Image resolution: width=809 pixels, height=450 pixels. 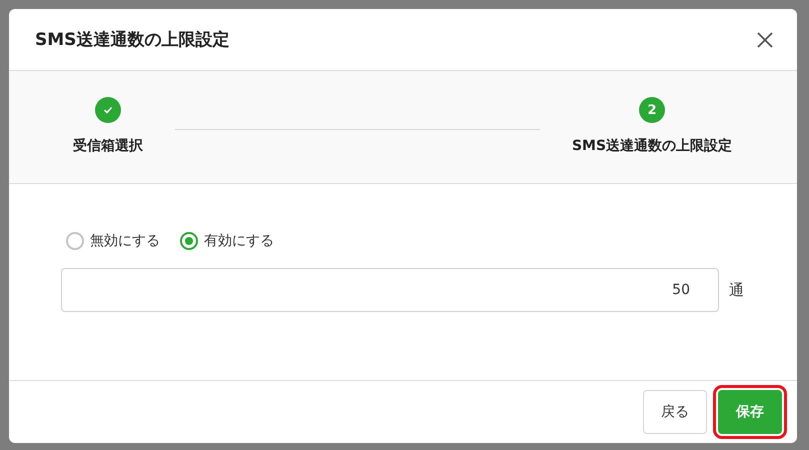 I want to click on step-label: SMS送達通数の上限設定, so click(x=652, y=146).